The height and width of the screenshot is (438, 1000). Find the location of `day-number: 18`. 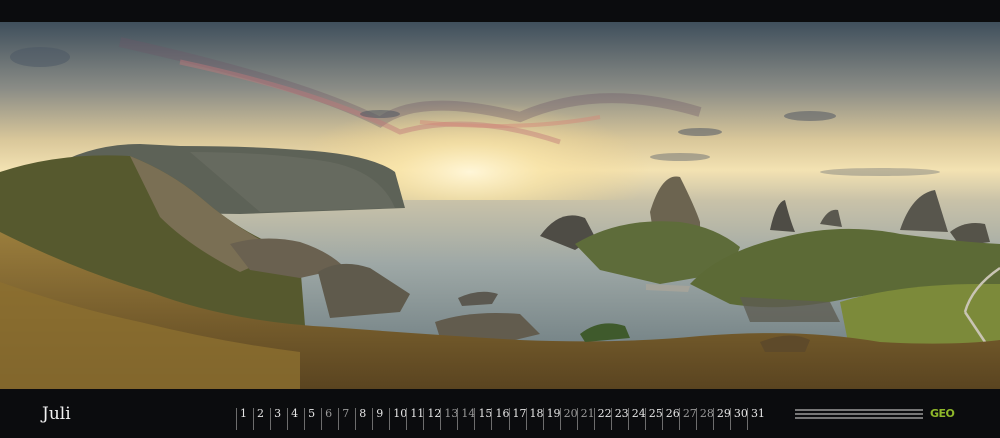

day-number: 18 is located at coordinates (536, 413).